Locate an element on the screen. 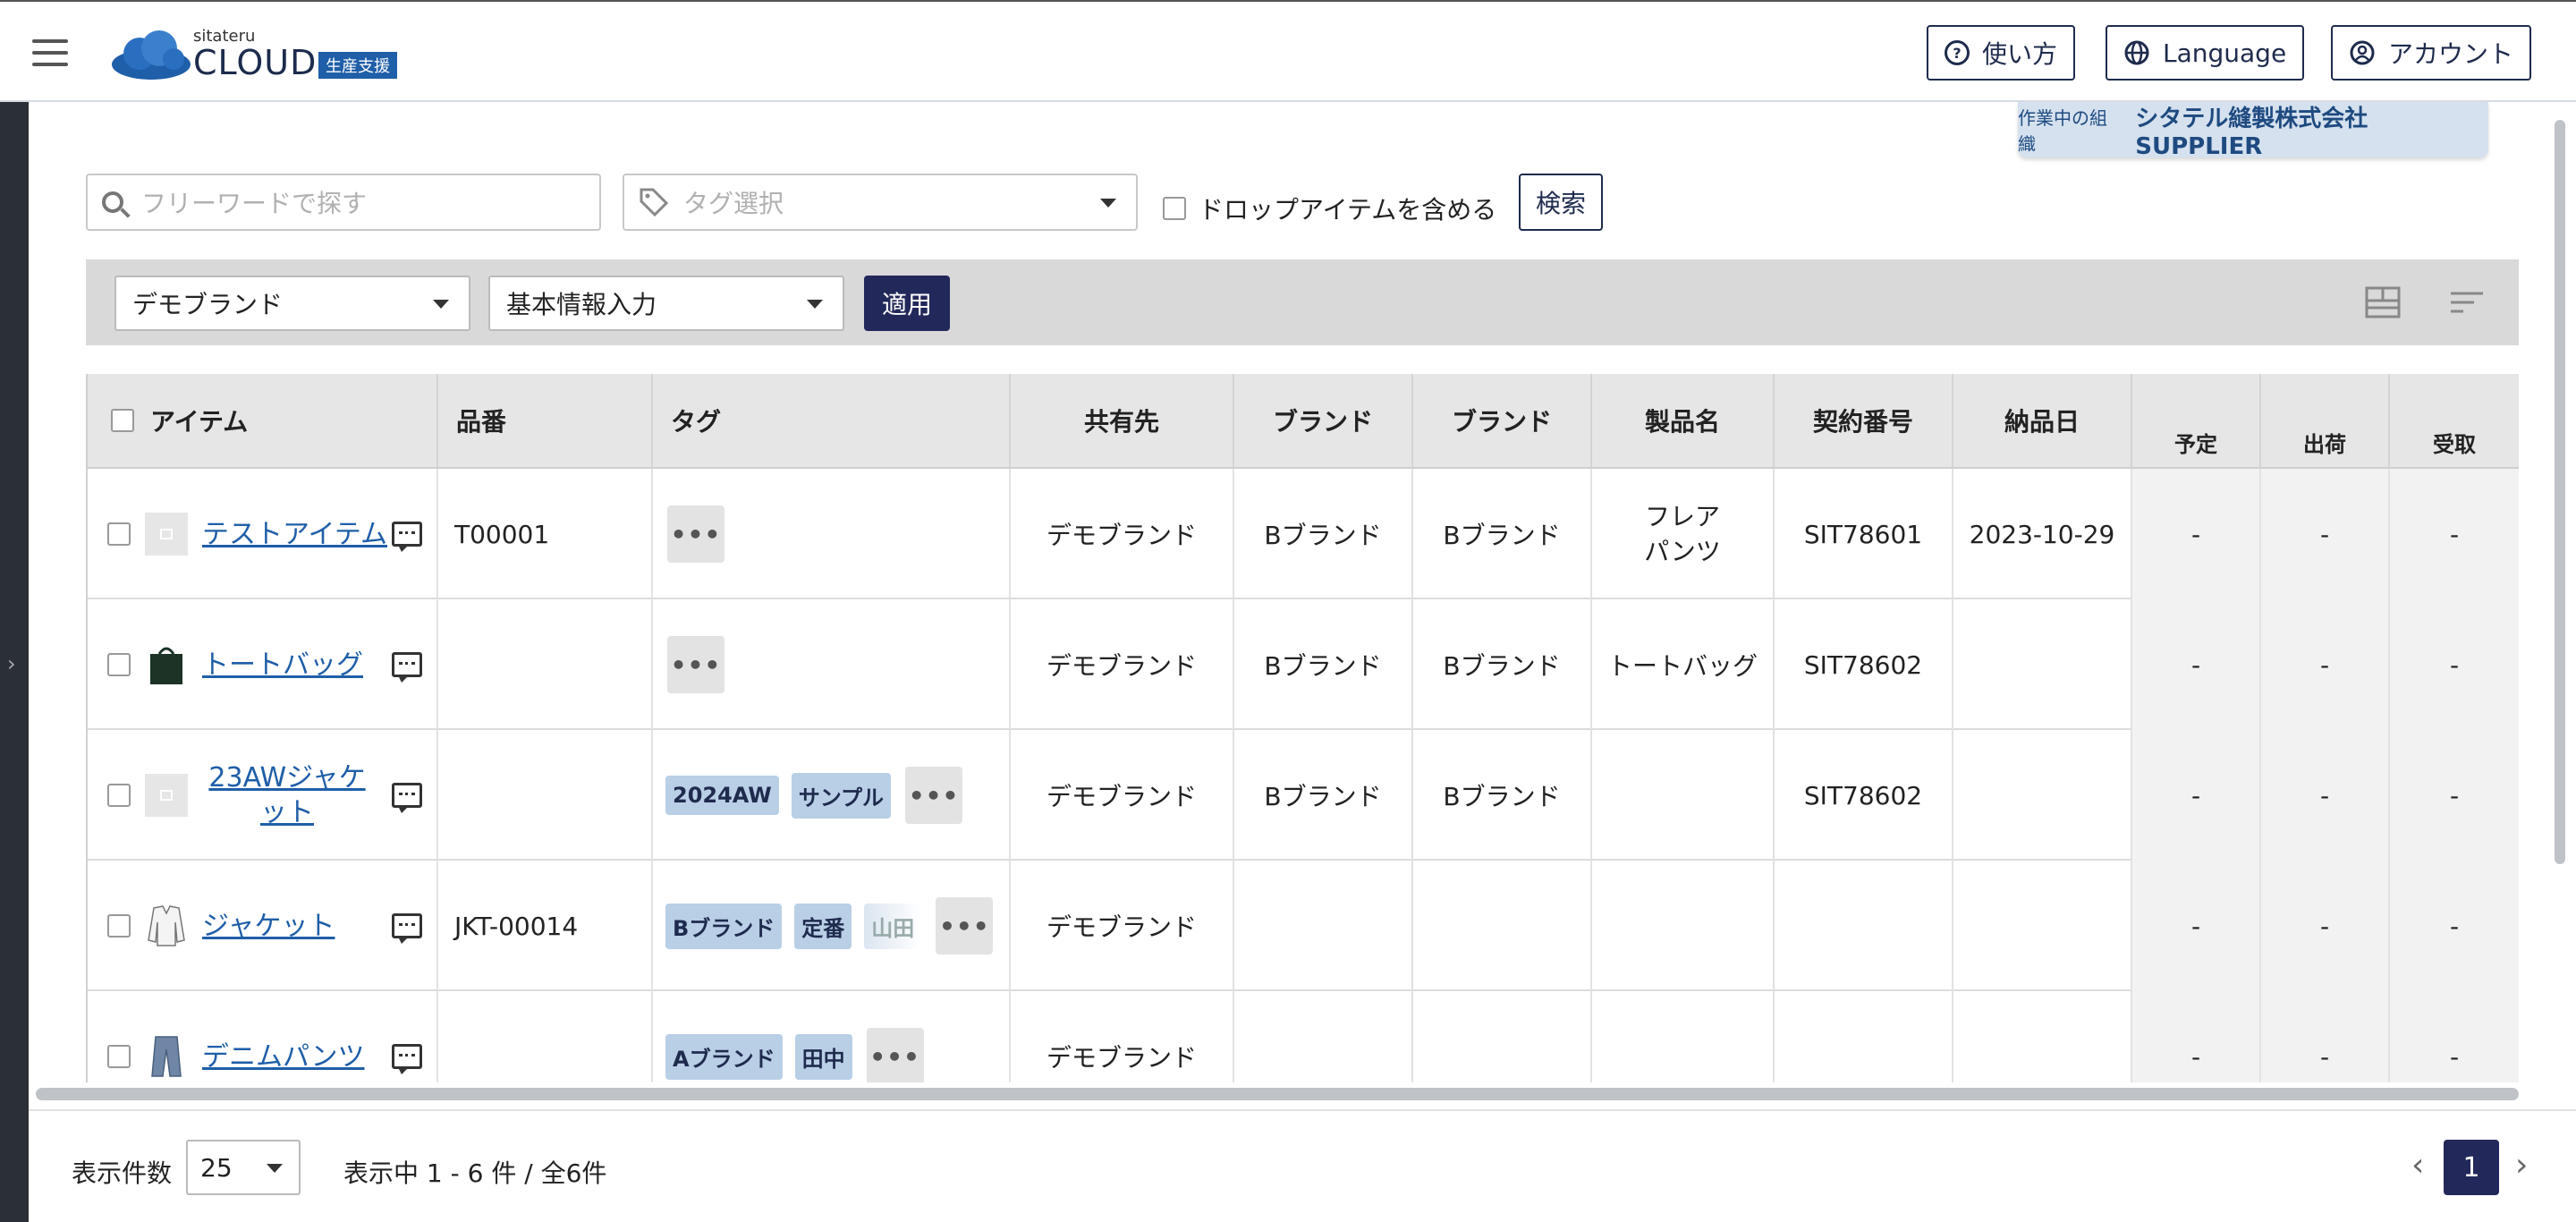  page-button-current: 1 is located at coordinates (2471, 1167).